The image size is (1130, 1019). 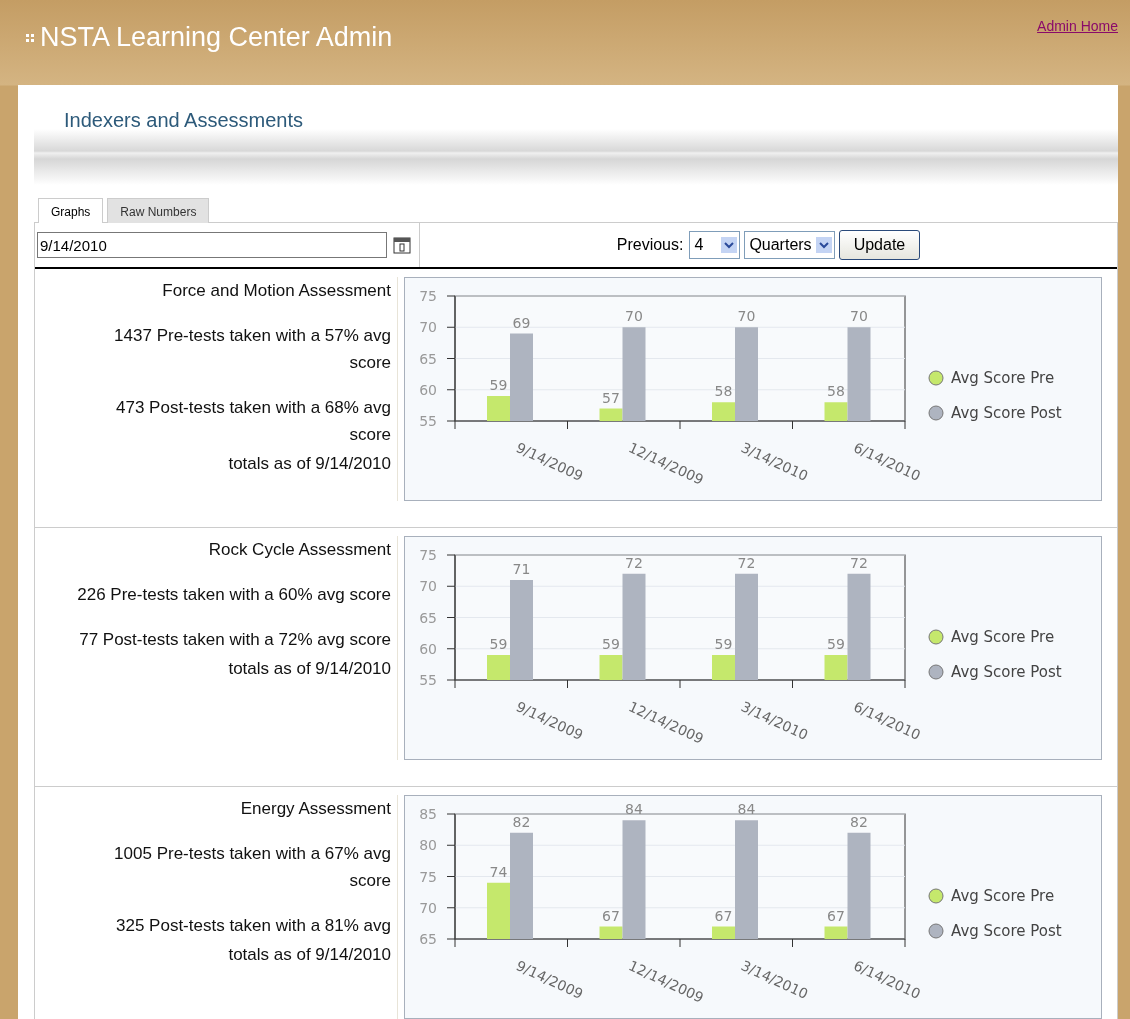 I want to click on pre-test-summary: 1437 Pre-tests taken with a 57% avg score, so click(x=252, y=349).